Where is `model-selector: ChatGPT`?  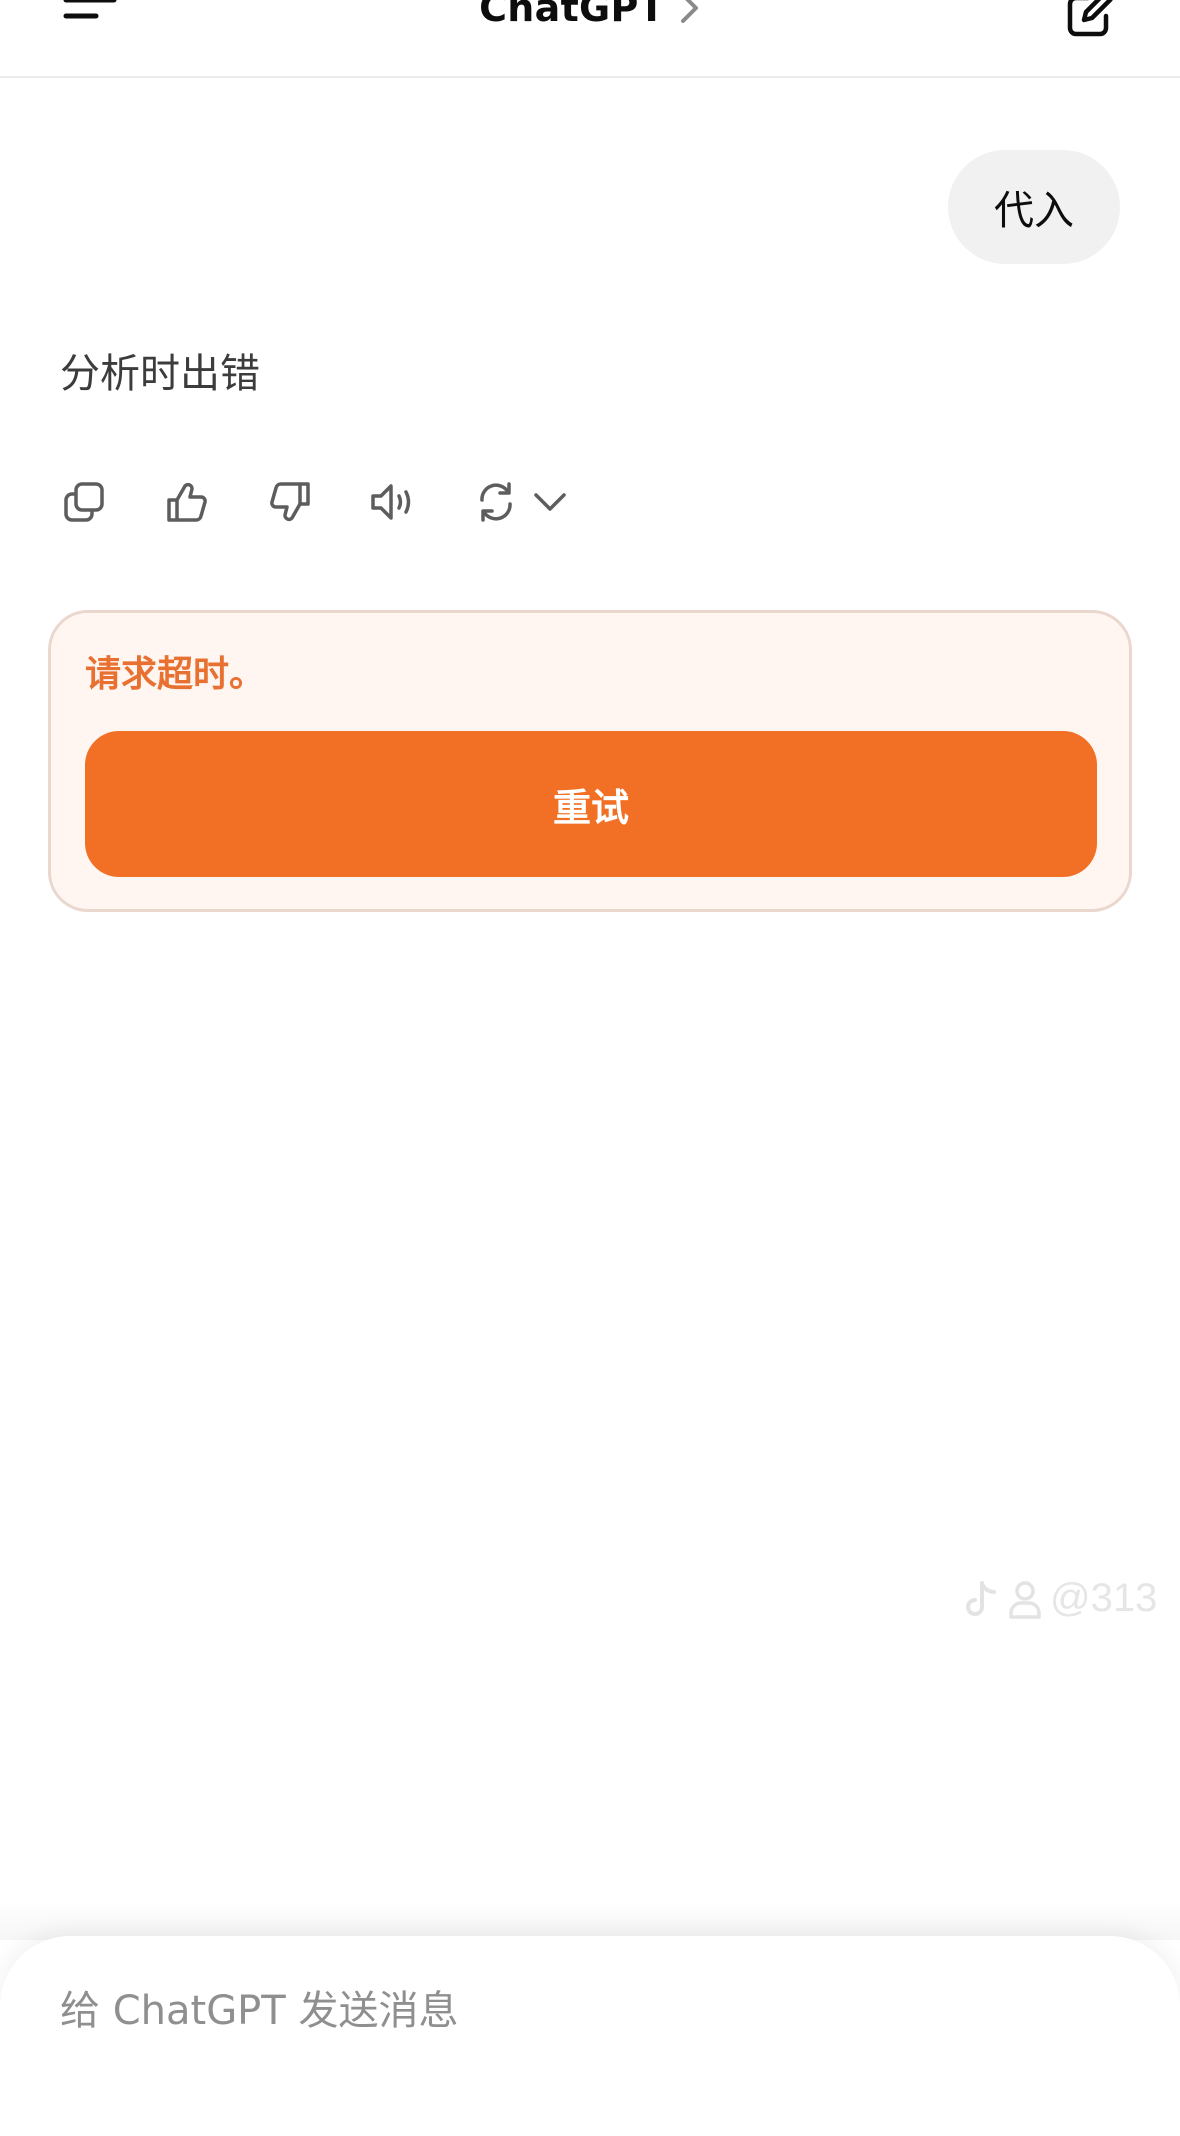
model-selector: ChatGPT is located at coordinates (590, 18).